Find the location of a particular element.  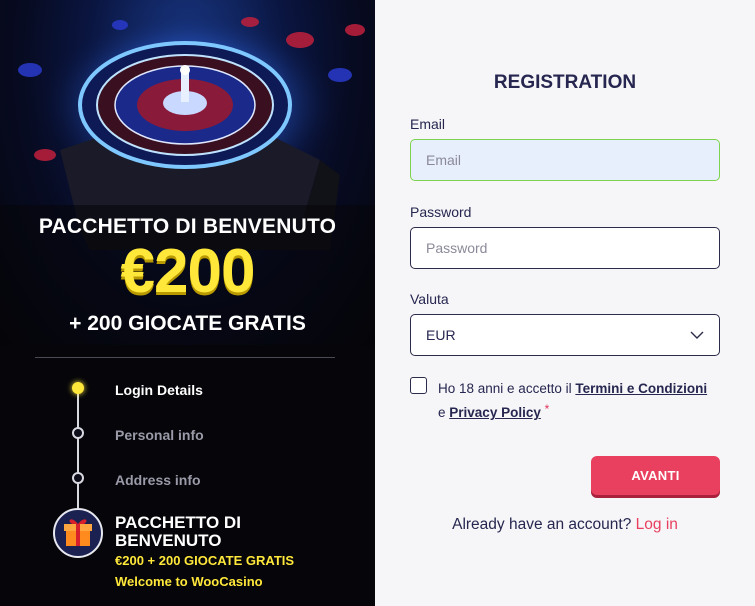

promo-spins: + 200 GIOCATE GRATIS is located at coordinates (187, 323).